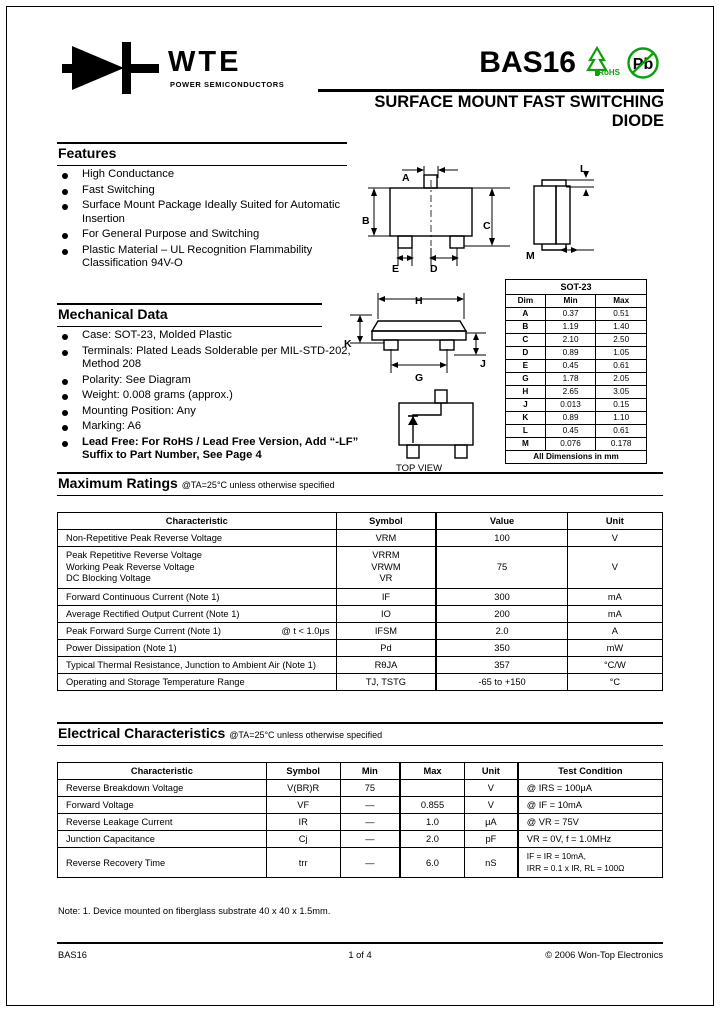 The width and height of the screenshot is (720, 1012). What do you see at coordinates (360, 723) in the screenshot?
I see `electrical-rule-top` at bounding box center [360, 723].